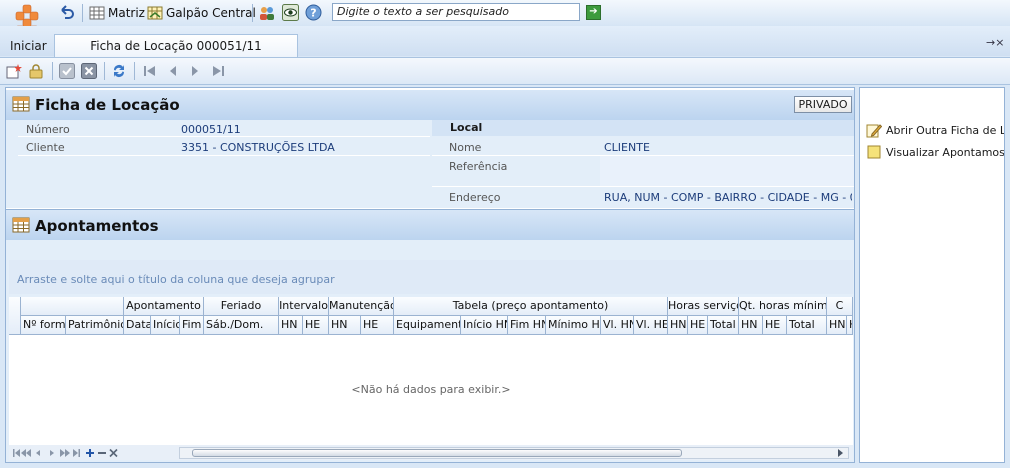 The height and width of the screenshot is (468, 1010). Describe the element at coordinates (28, 46) in the screenshot. I see `tab-iniciar: Iniciar` at that location.